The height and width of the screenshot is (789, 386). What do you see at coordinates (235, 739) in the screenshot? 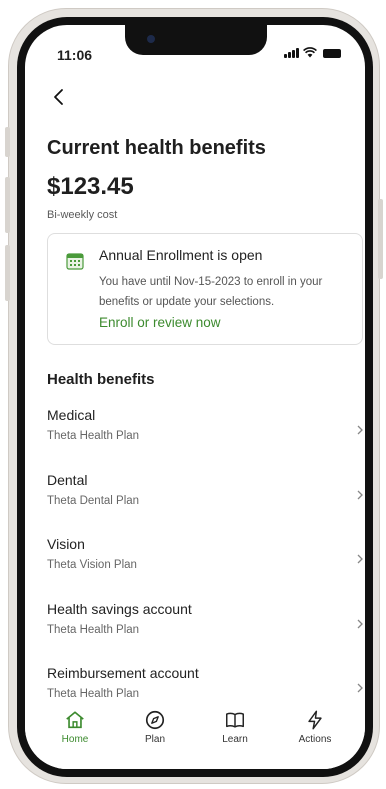
I see `tab-label: Learn` at bounding box center [235, 739].